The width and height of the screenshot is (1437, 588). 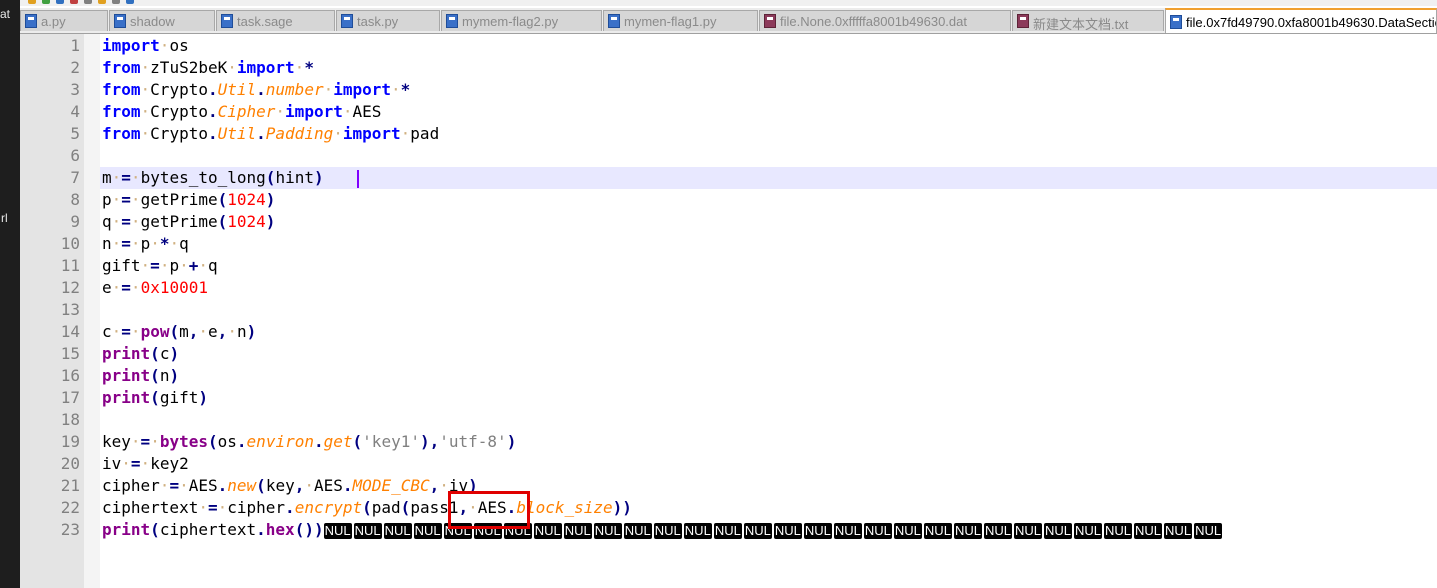 What do you see at coordinates (670, 21) in the screenshot?
I see `tab-label: mymen-flag1.py` at bounding box center [670, 21].